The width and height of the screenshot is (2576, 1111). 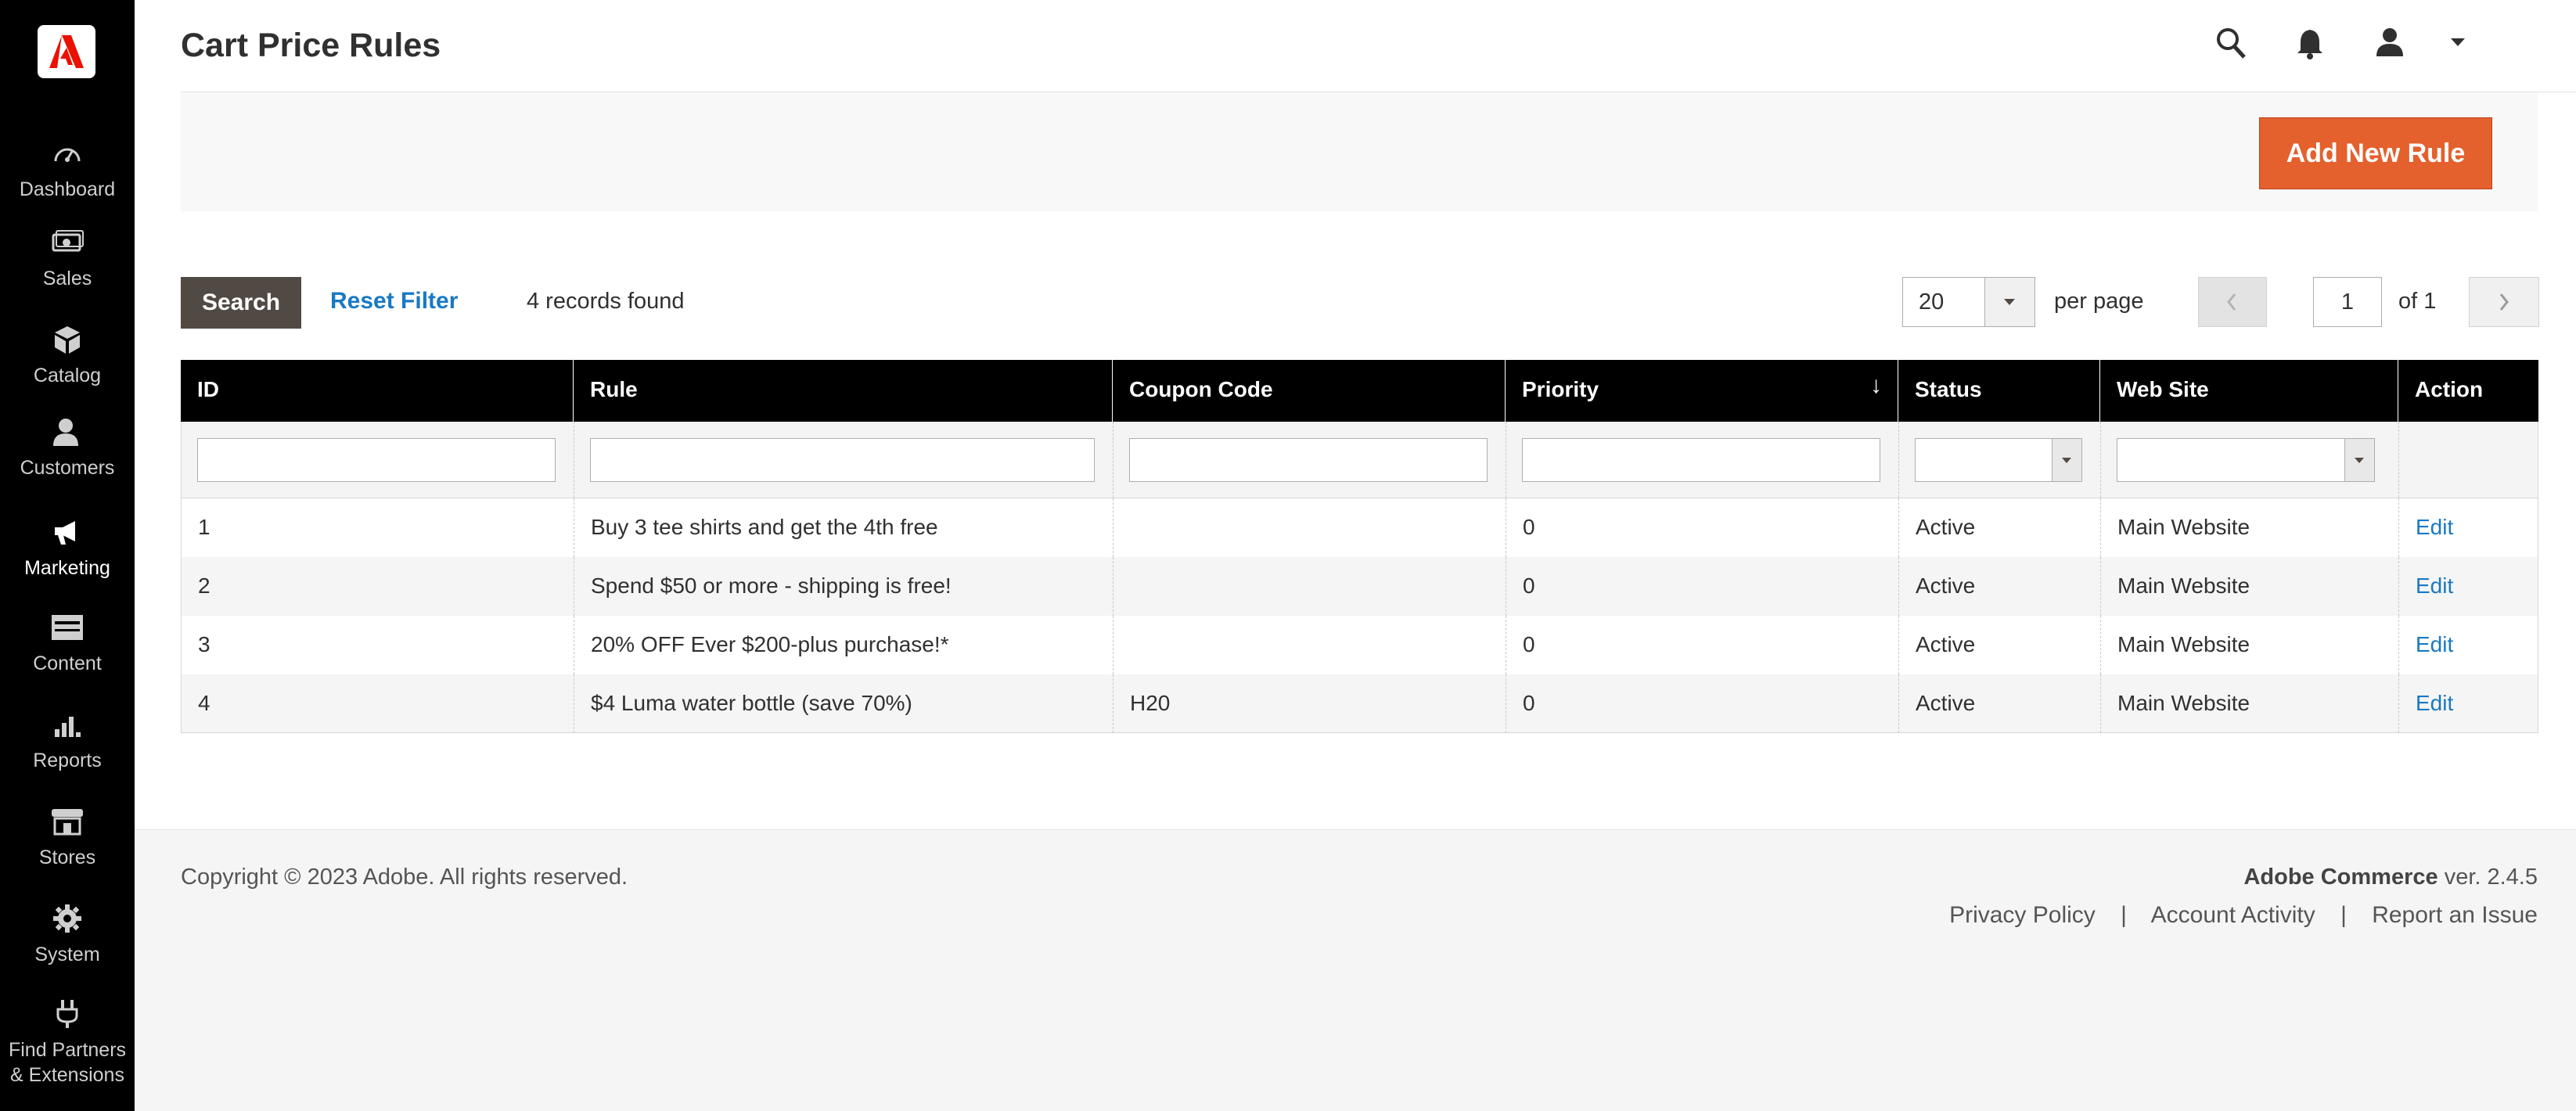 What do you see at coordinates (2375, 153) in the screenshot?
I see `add-new-rule-button: Add New Rule` at bounding box center [2375, 153].